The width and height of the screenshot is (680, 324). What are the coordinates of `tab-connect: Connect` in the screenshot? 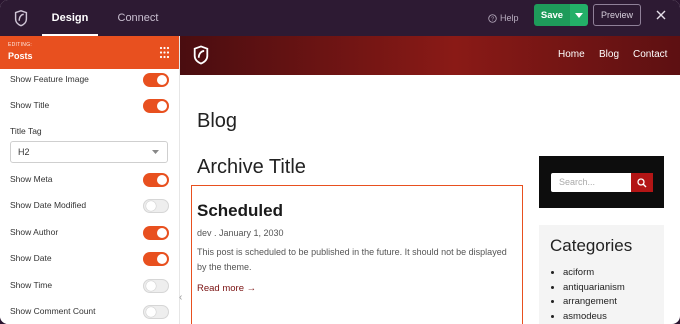 It's located at (138, 18).